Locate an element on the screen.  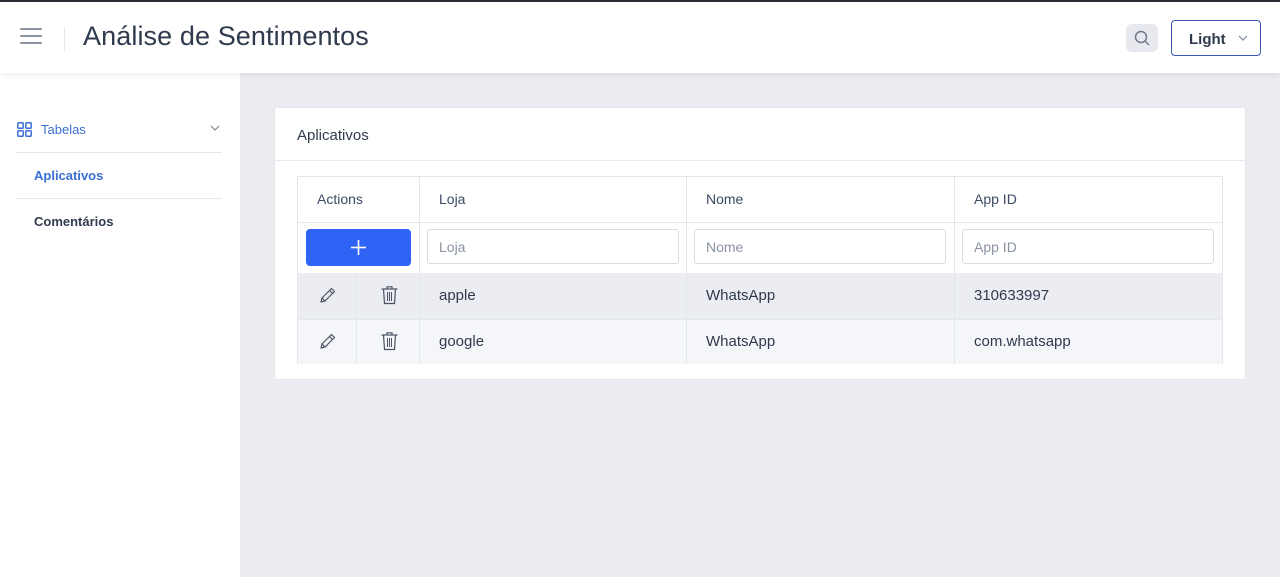
add-button is located at coordinates (358, 247).